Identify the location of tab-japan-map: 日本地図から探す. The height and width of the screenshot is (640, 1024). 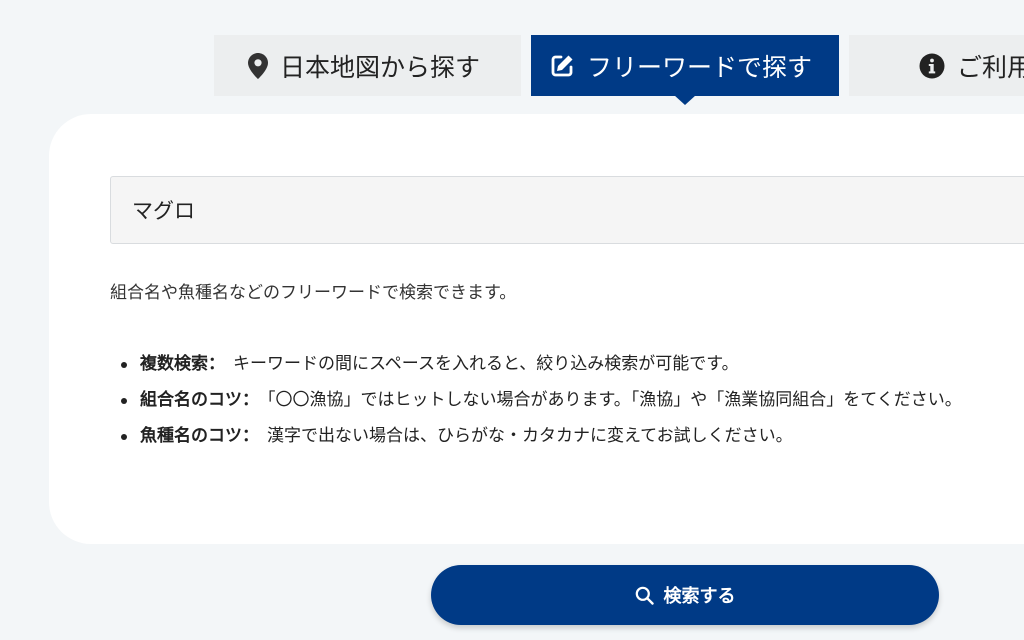
(367, 65).